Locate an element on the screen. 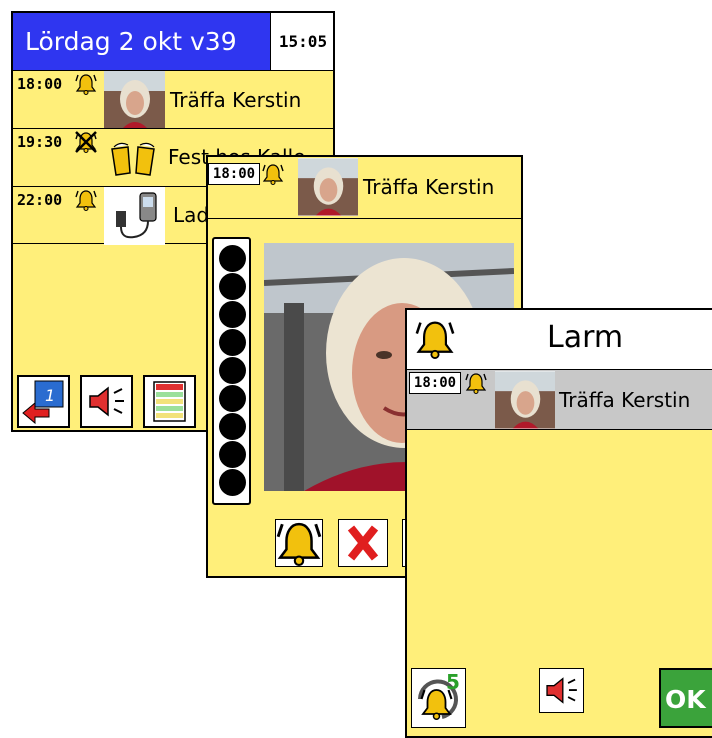 Image resolution: width=712 pixels, height=738 pixels. delete-icon is located at coordinates (363, 543).